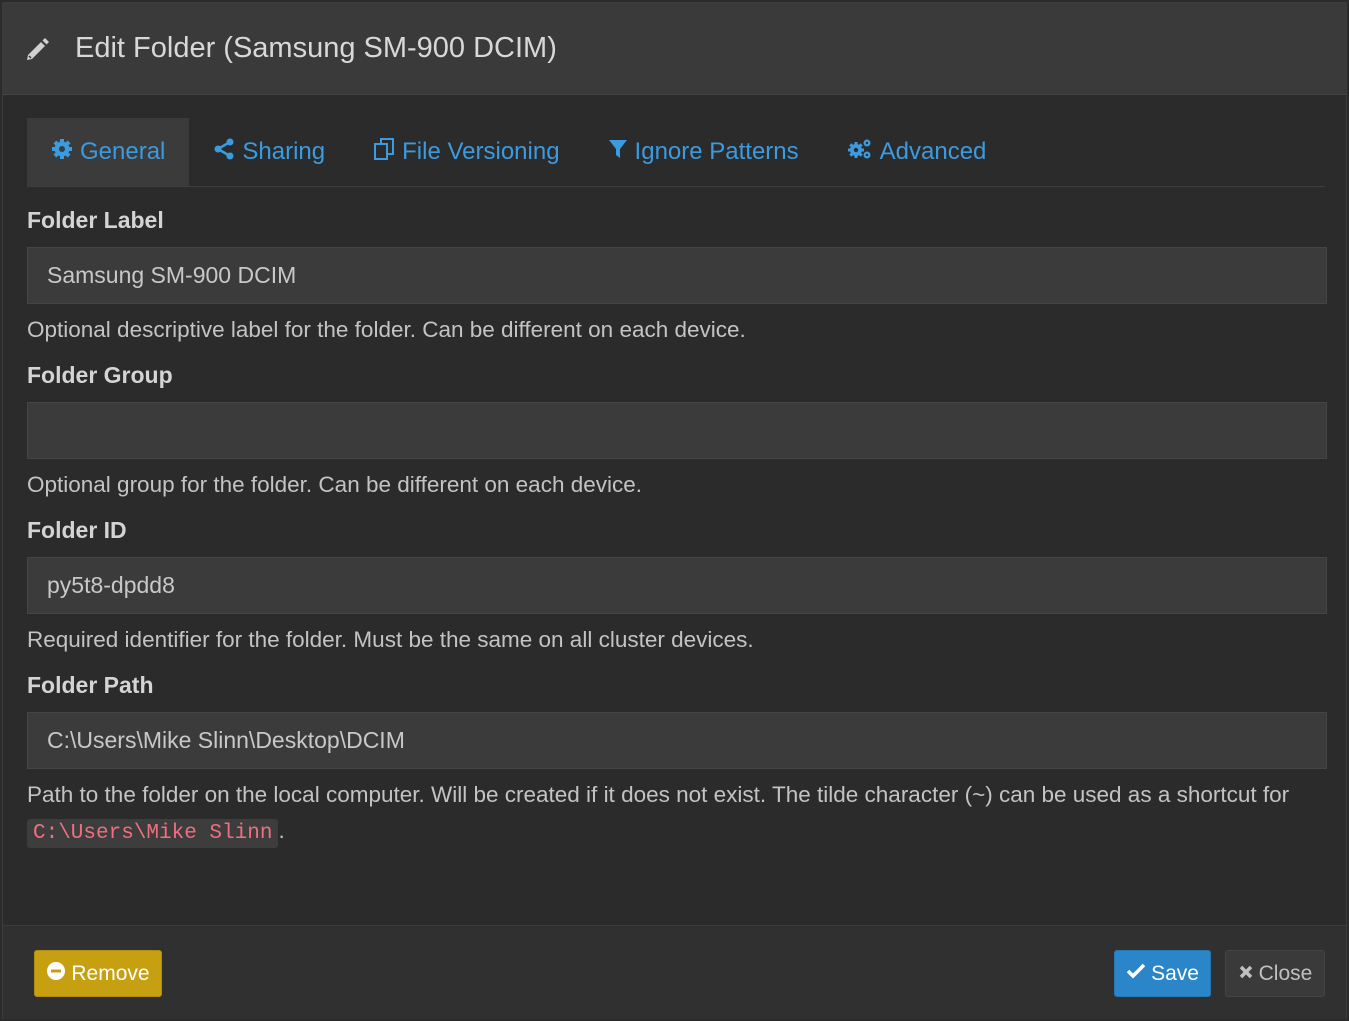 This screenshot has width=1349, height=1021. What do you see at coordinates (621, 152) in the screenshot?
I see `filter-icon` at bounding box center [621, 152].